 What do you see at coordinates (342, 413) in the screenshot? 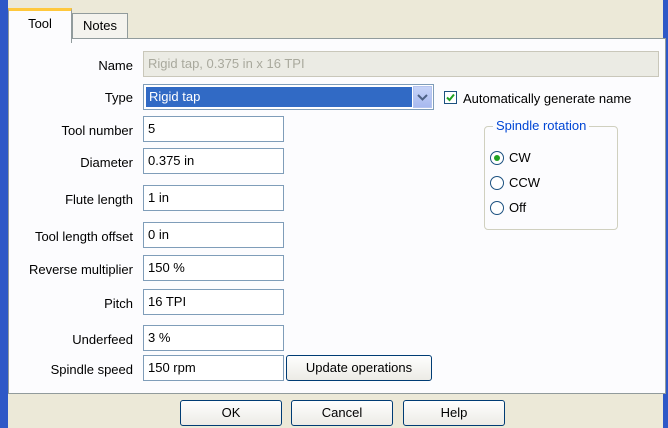
I see `cancel-button: Cancel` at bounding box center [342, 413].